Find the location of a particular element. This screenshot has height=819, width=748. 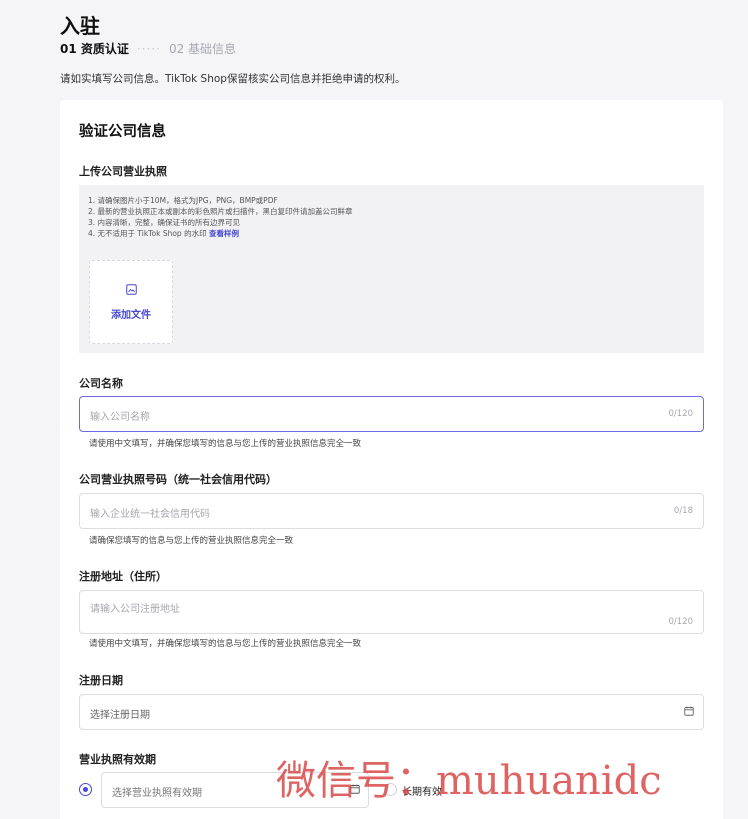

card-title: 验证公司信息 is located at coordinates (122, 132).